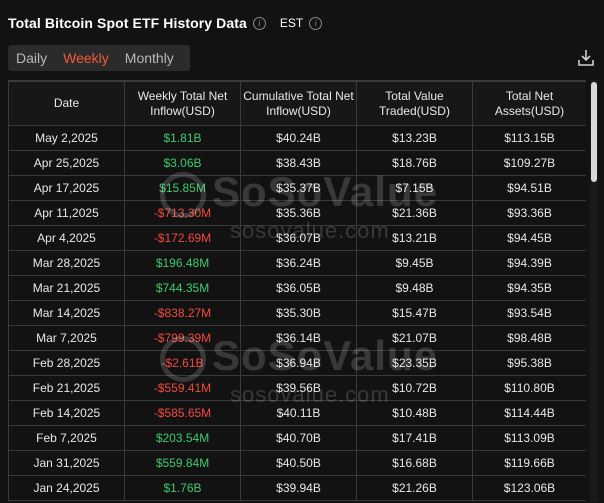 This screenshot has height=503, width=604. Describe the element at coordinates (66, 388) in the screenshot. I see `cell-date: Feb 21,2025` at that location.